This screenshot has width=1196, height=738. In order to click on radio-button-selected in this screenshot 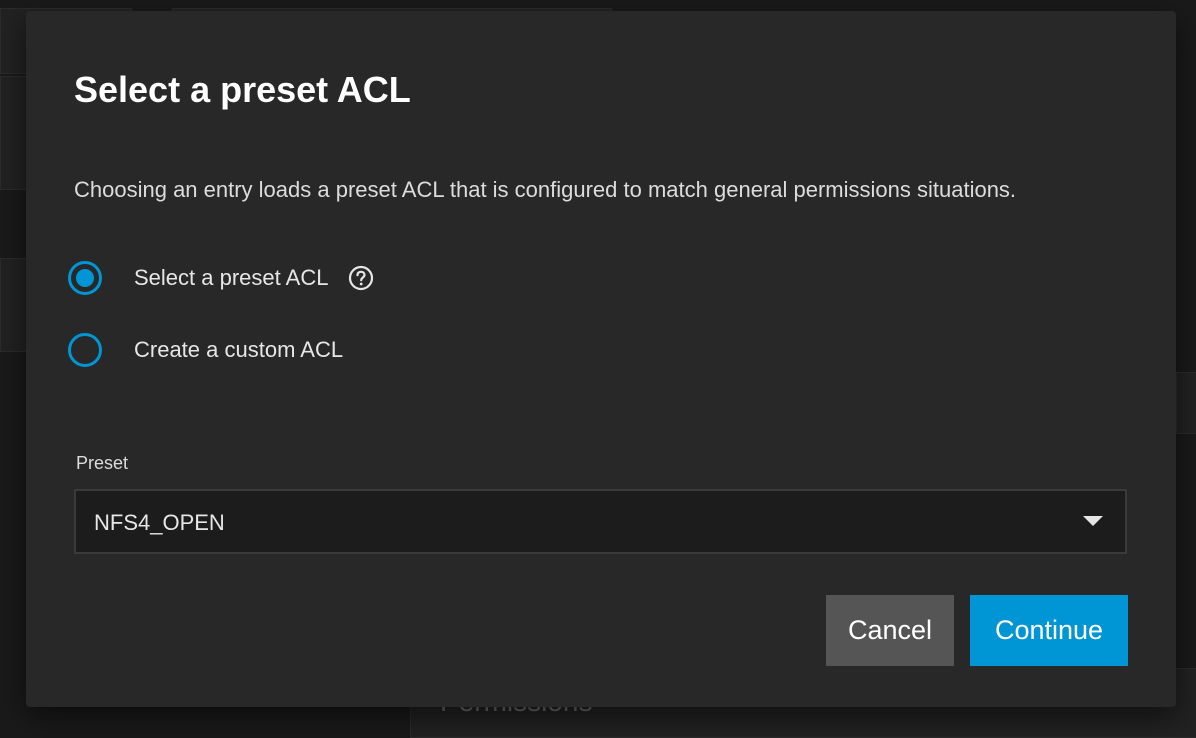, I will do `click(85, 278)`.